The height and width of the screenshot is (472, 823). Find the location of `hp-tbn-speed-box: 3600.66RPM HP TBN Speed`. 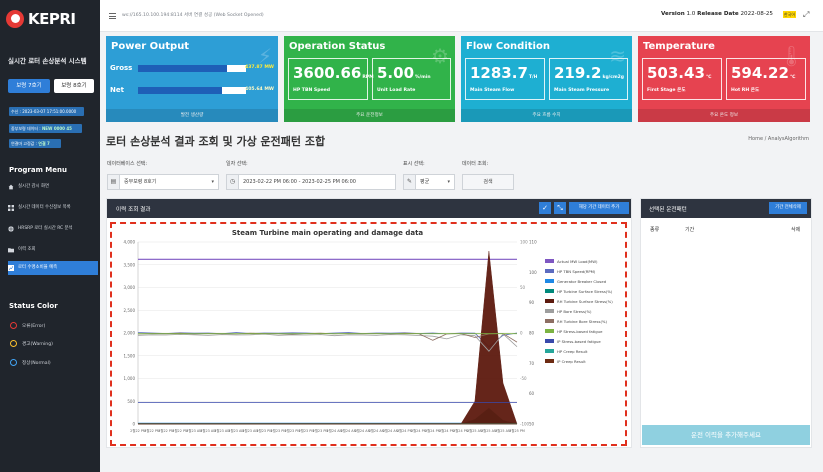

hp-tbn-speed-box: 3600.66RPM HP TBN Speed is located at coordinates (331, 79).